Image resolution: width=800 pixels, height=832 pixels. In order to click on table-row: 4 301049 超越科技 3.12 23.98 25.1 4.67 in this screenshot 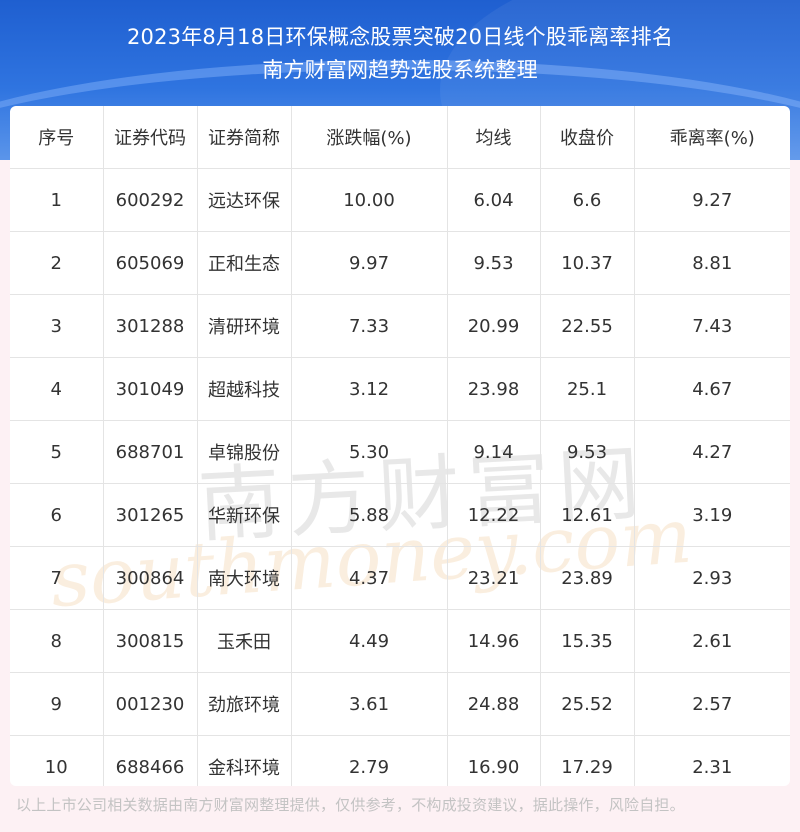, I will do `click(400, 389)`.